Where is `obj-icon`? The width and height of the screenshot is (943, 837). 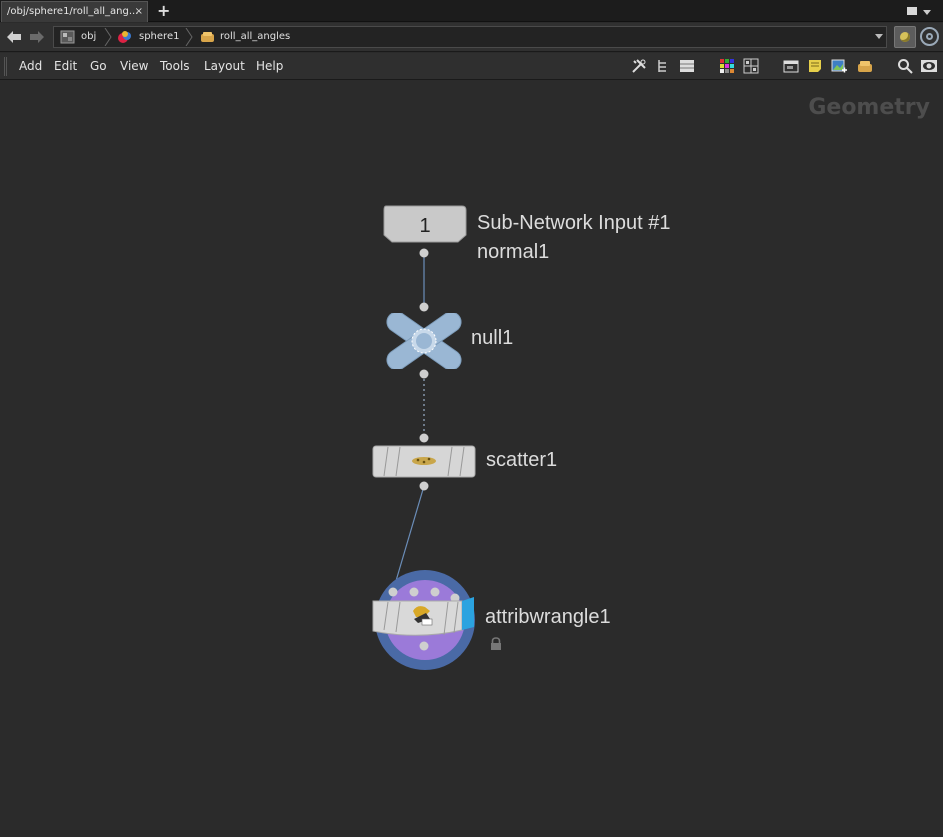 obj-icon is located at coordinates (67, 37).